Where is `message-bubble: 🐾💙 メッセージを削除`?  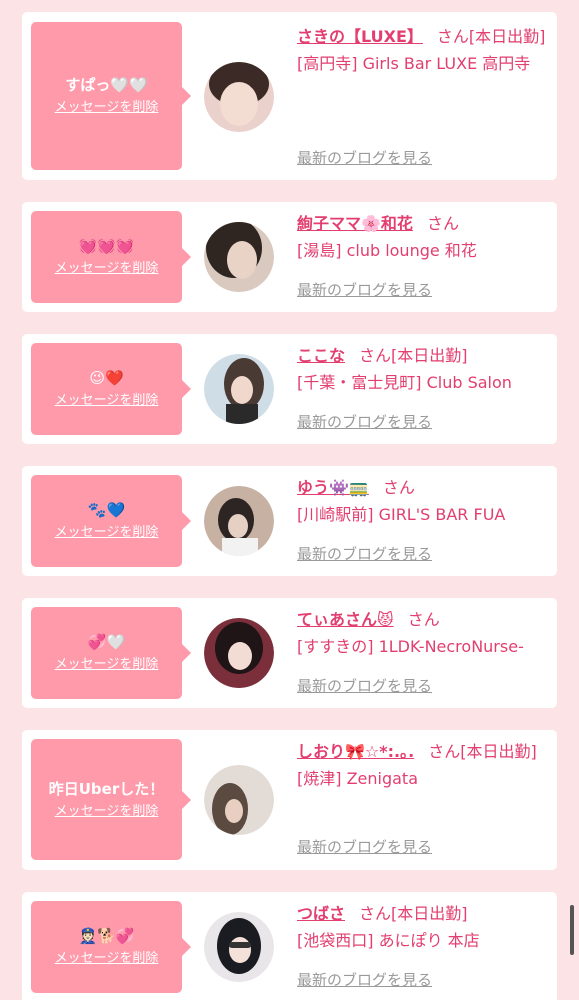
message-bubble: 🐾💙 メッセージを削除 is located at coordinates (111, 521).